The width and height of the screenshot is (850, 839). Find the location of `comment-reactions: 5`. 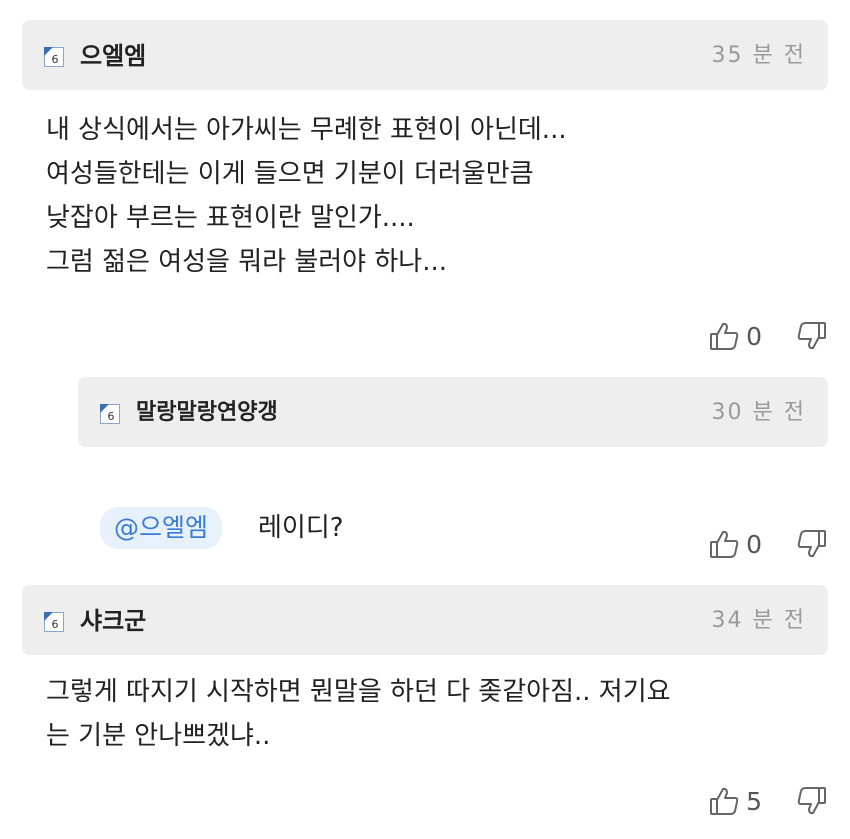

comment-reactions: 5 is located at coordinates (768, 801).